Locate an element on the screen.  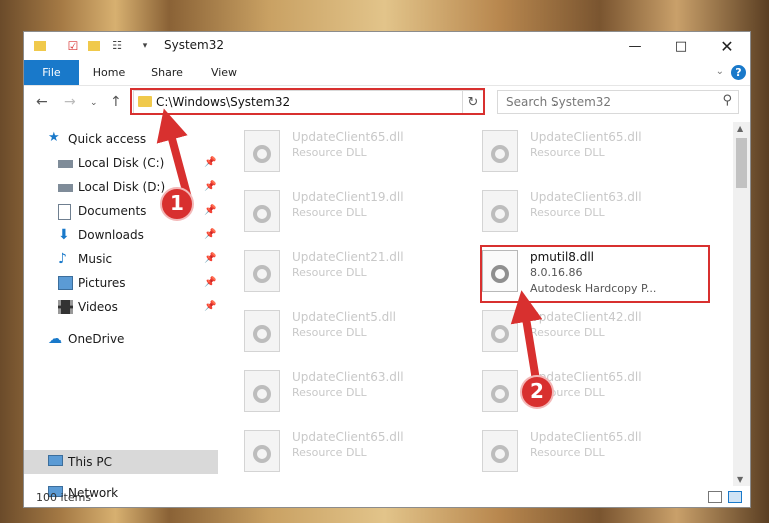
music-icon: ♪ is located at coordinates (62, 259).